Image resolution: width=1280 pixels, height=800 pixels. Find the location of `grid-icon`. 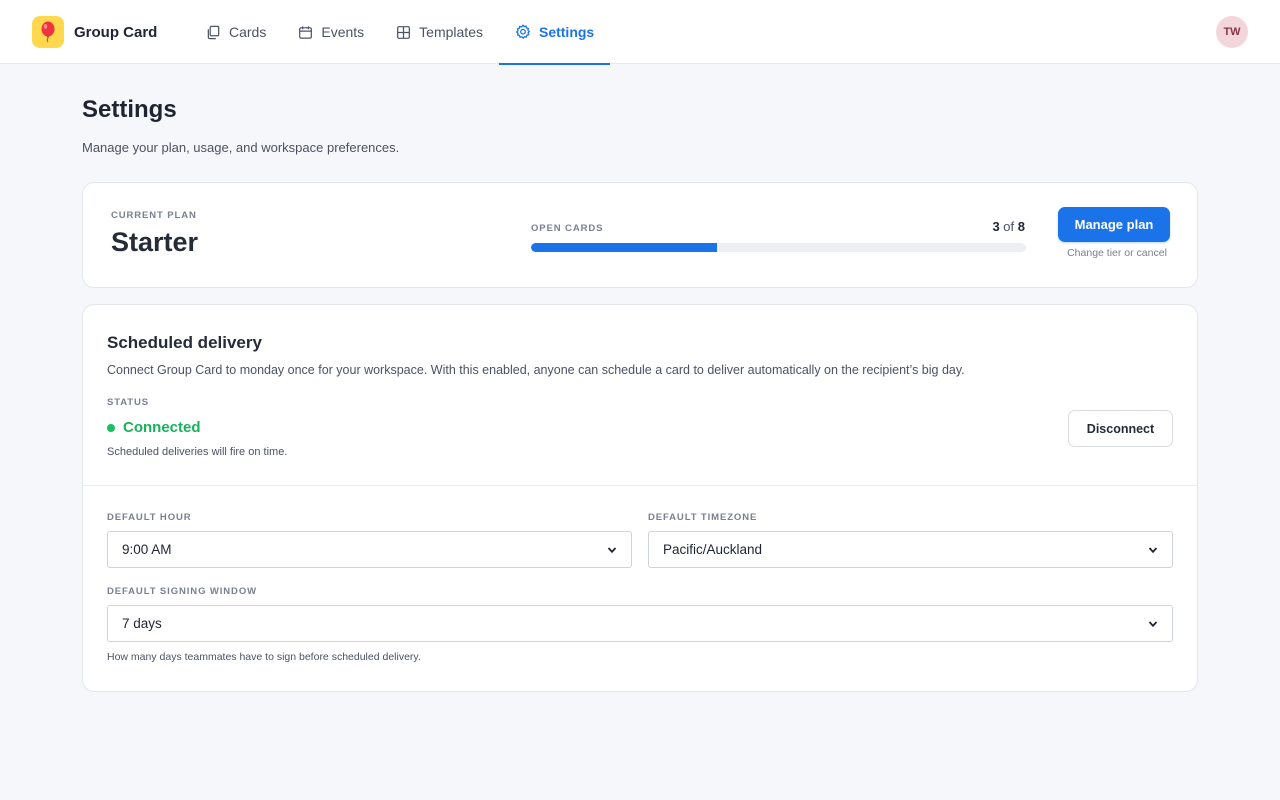

grid-icon is located at coordinates (404, 32).